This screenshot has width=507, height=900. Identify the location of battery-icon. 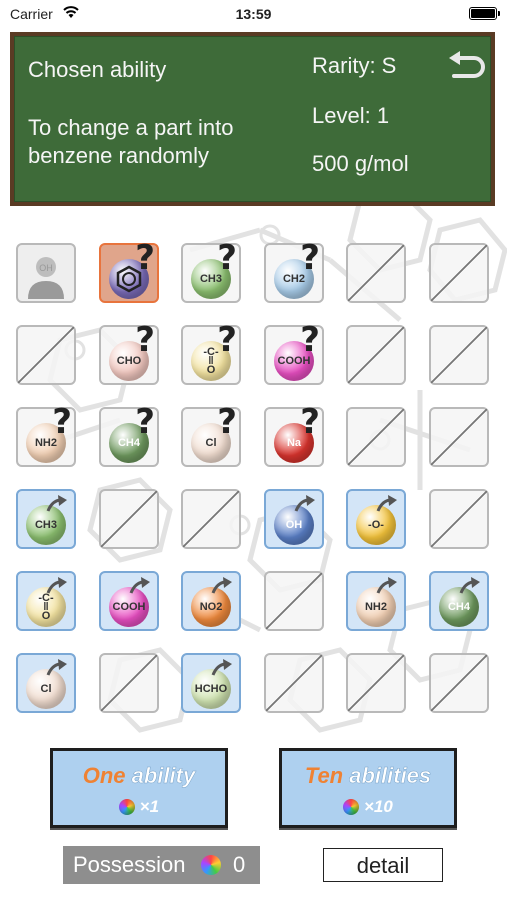
(484, 13).